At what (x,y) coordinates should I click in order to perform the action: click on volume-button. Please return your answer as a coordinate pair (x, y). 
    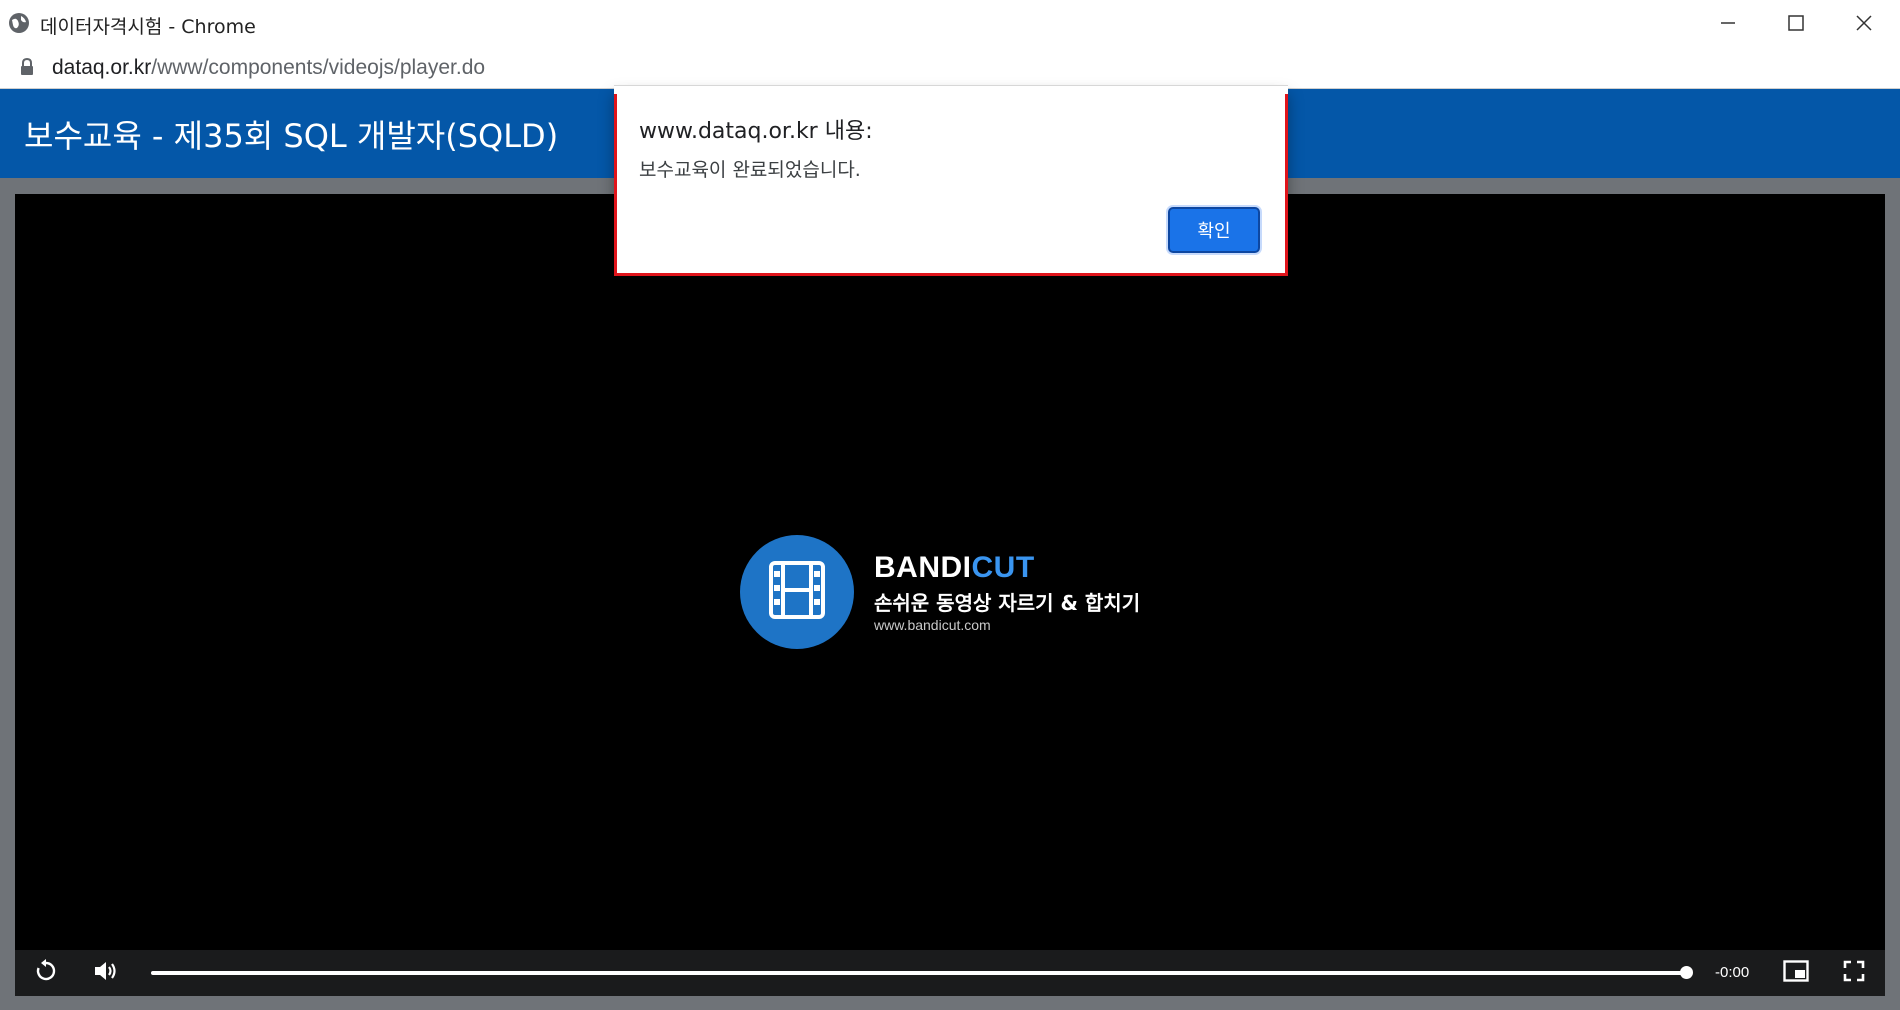
    Looking at the image, I should click on (106, 973).